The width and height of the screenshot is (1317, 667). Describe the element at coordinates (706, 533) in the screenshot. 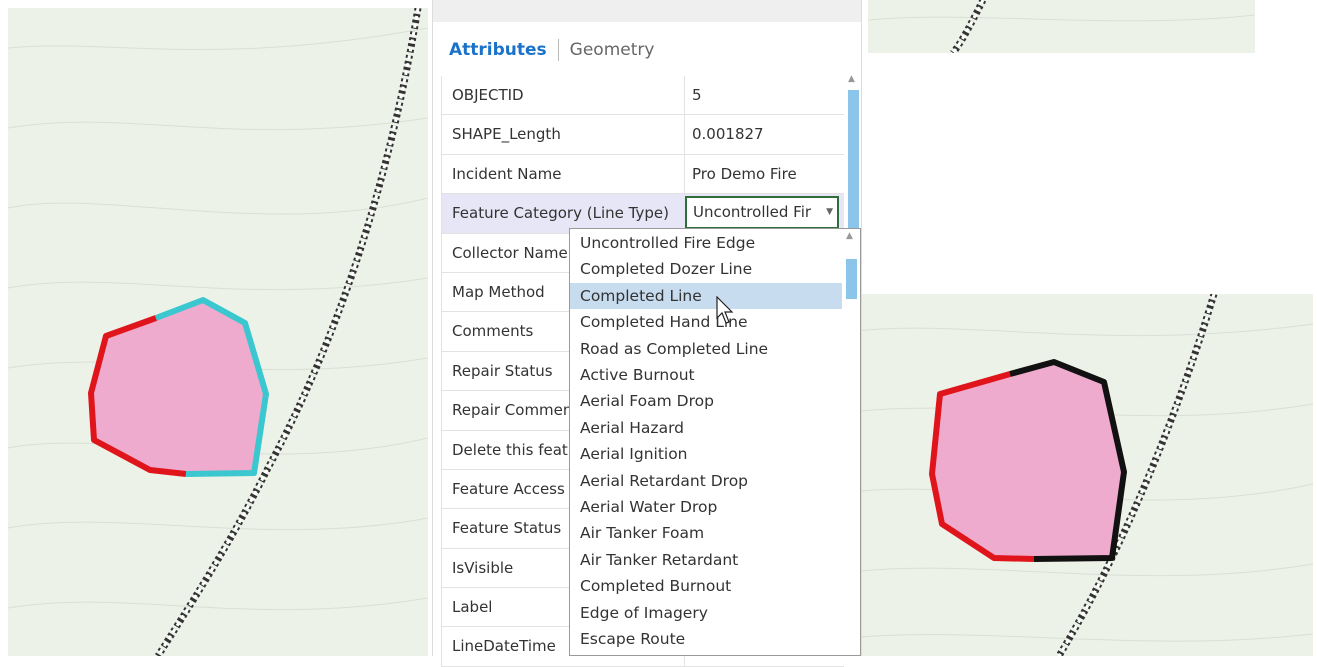

I see `dropdown-option: Air Tanker Foam` at that location.